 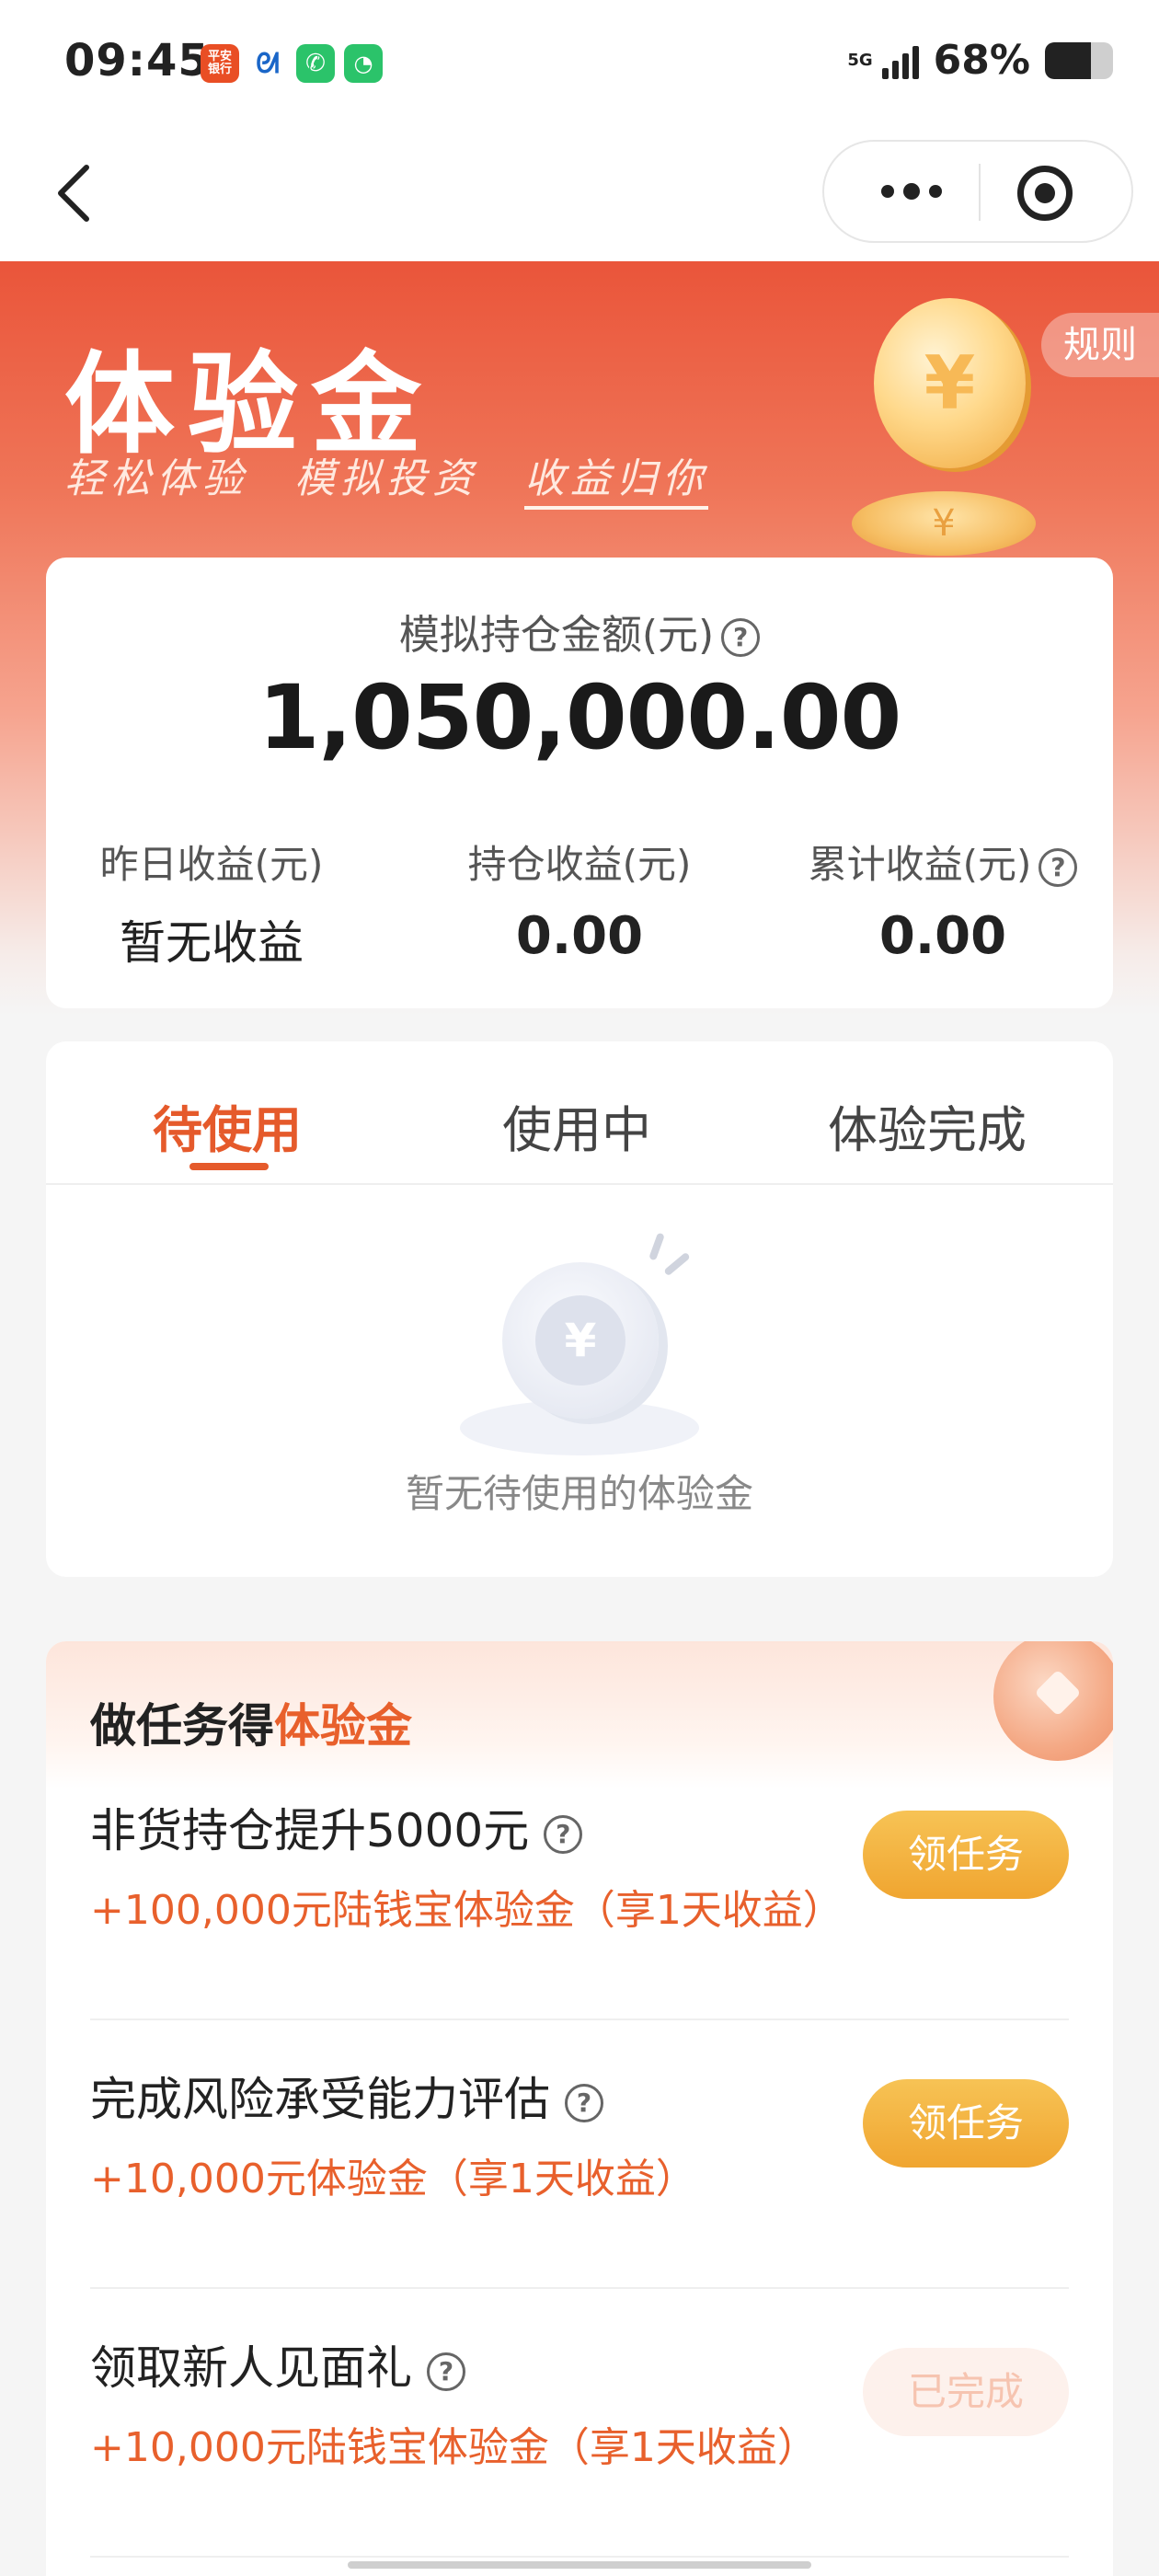 I want to click on status-time: 09:45, so click(x=137, y=60).